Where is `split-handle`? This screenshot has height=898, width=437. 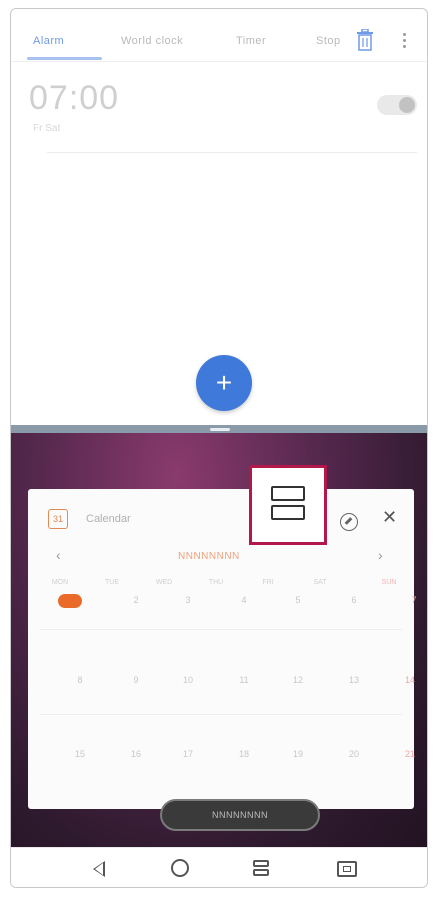 split-handle is located at coordinates (220, 429).